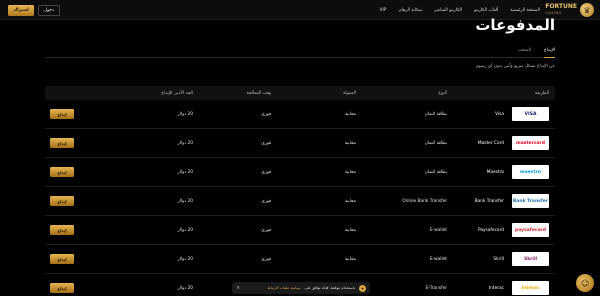 This screenshot has width=600, height=296. Describe the element at coordinates (362, 288) in the screenshot. I see `cookie-icon: ✦` at that location.